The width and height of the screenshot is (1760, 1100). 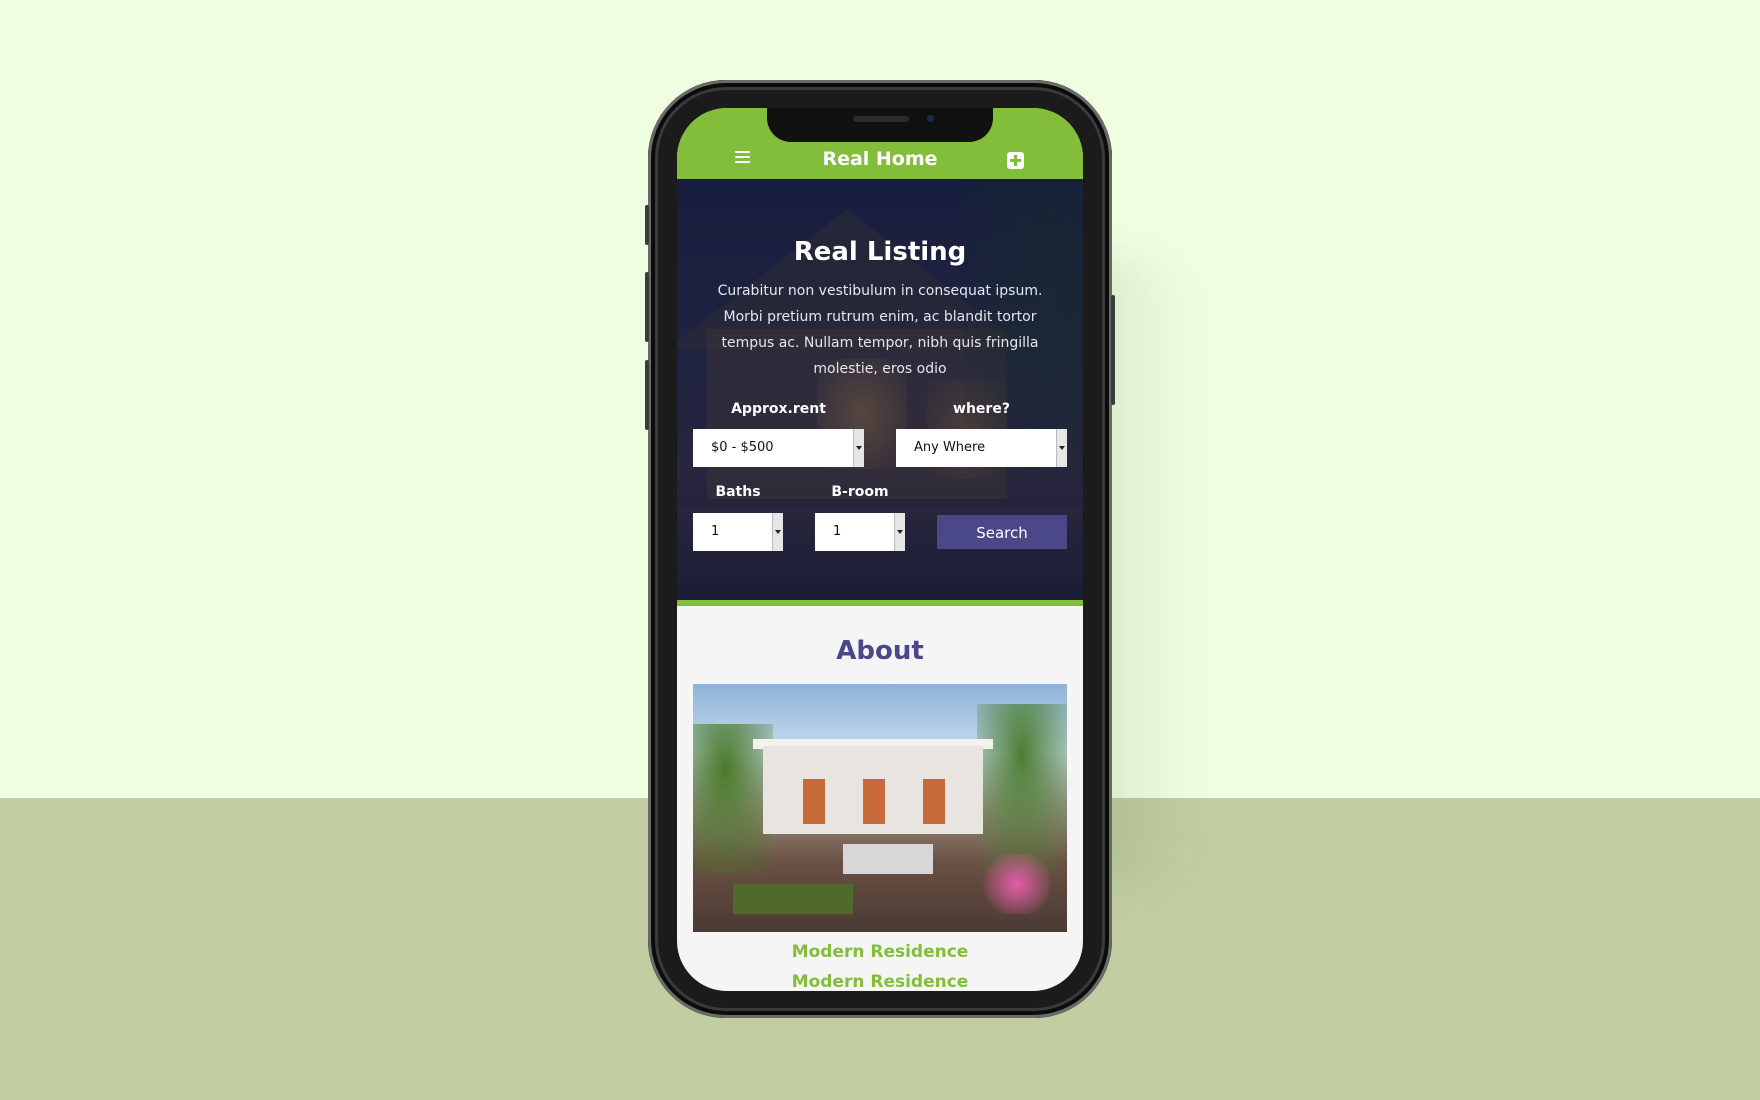 What do you see at coordinates (880, 252) in the screenshot?
I see `hero-title: Real Listing` at bounding box center [880, 252].